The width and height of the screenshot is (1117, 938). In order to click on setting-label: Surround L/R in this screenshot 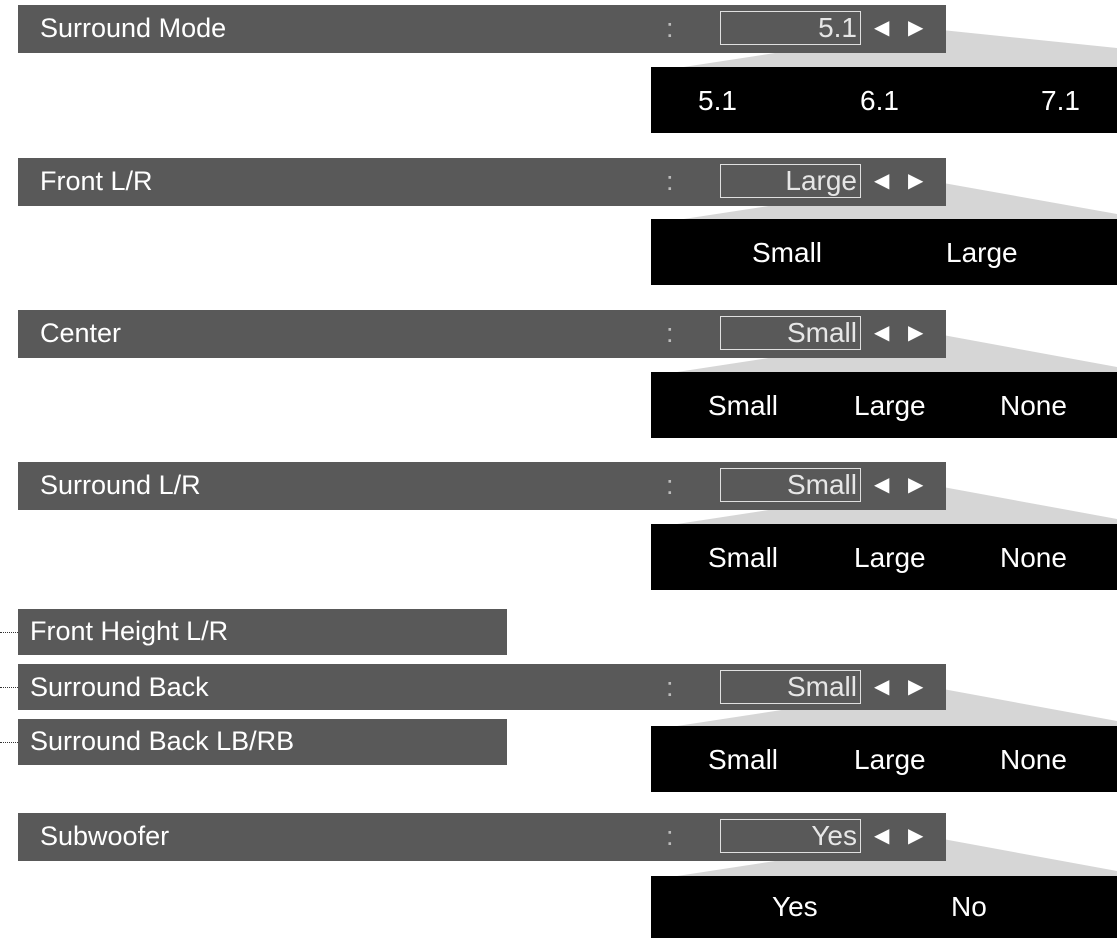, I will do `click(120, 485)`.